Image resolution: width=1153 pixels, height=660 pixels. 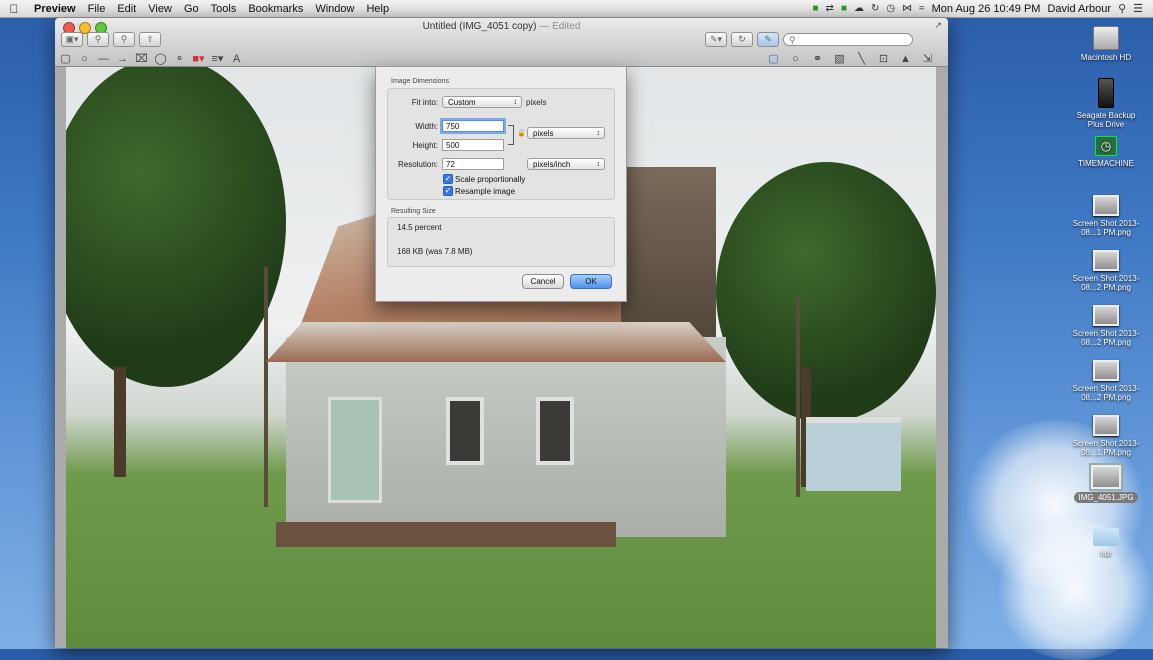 What do you see at coordinates (334, 9) in the screenshot?
I see `menu-window: Window` at bounding box center [334, 9].